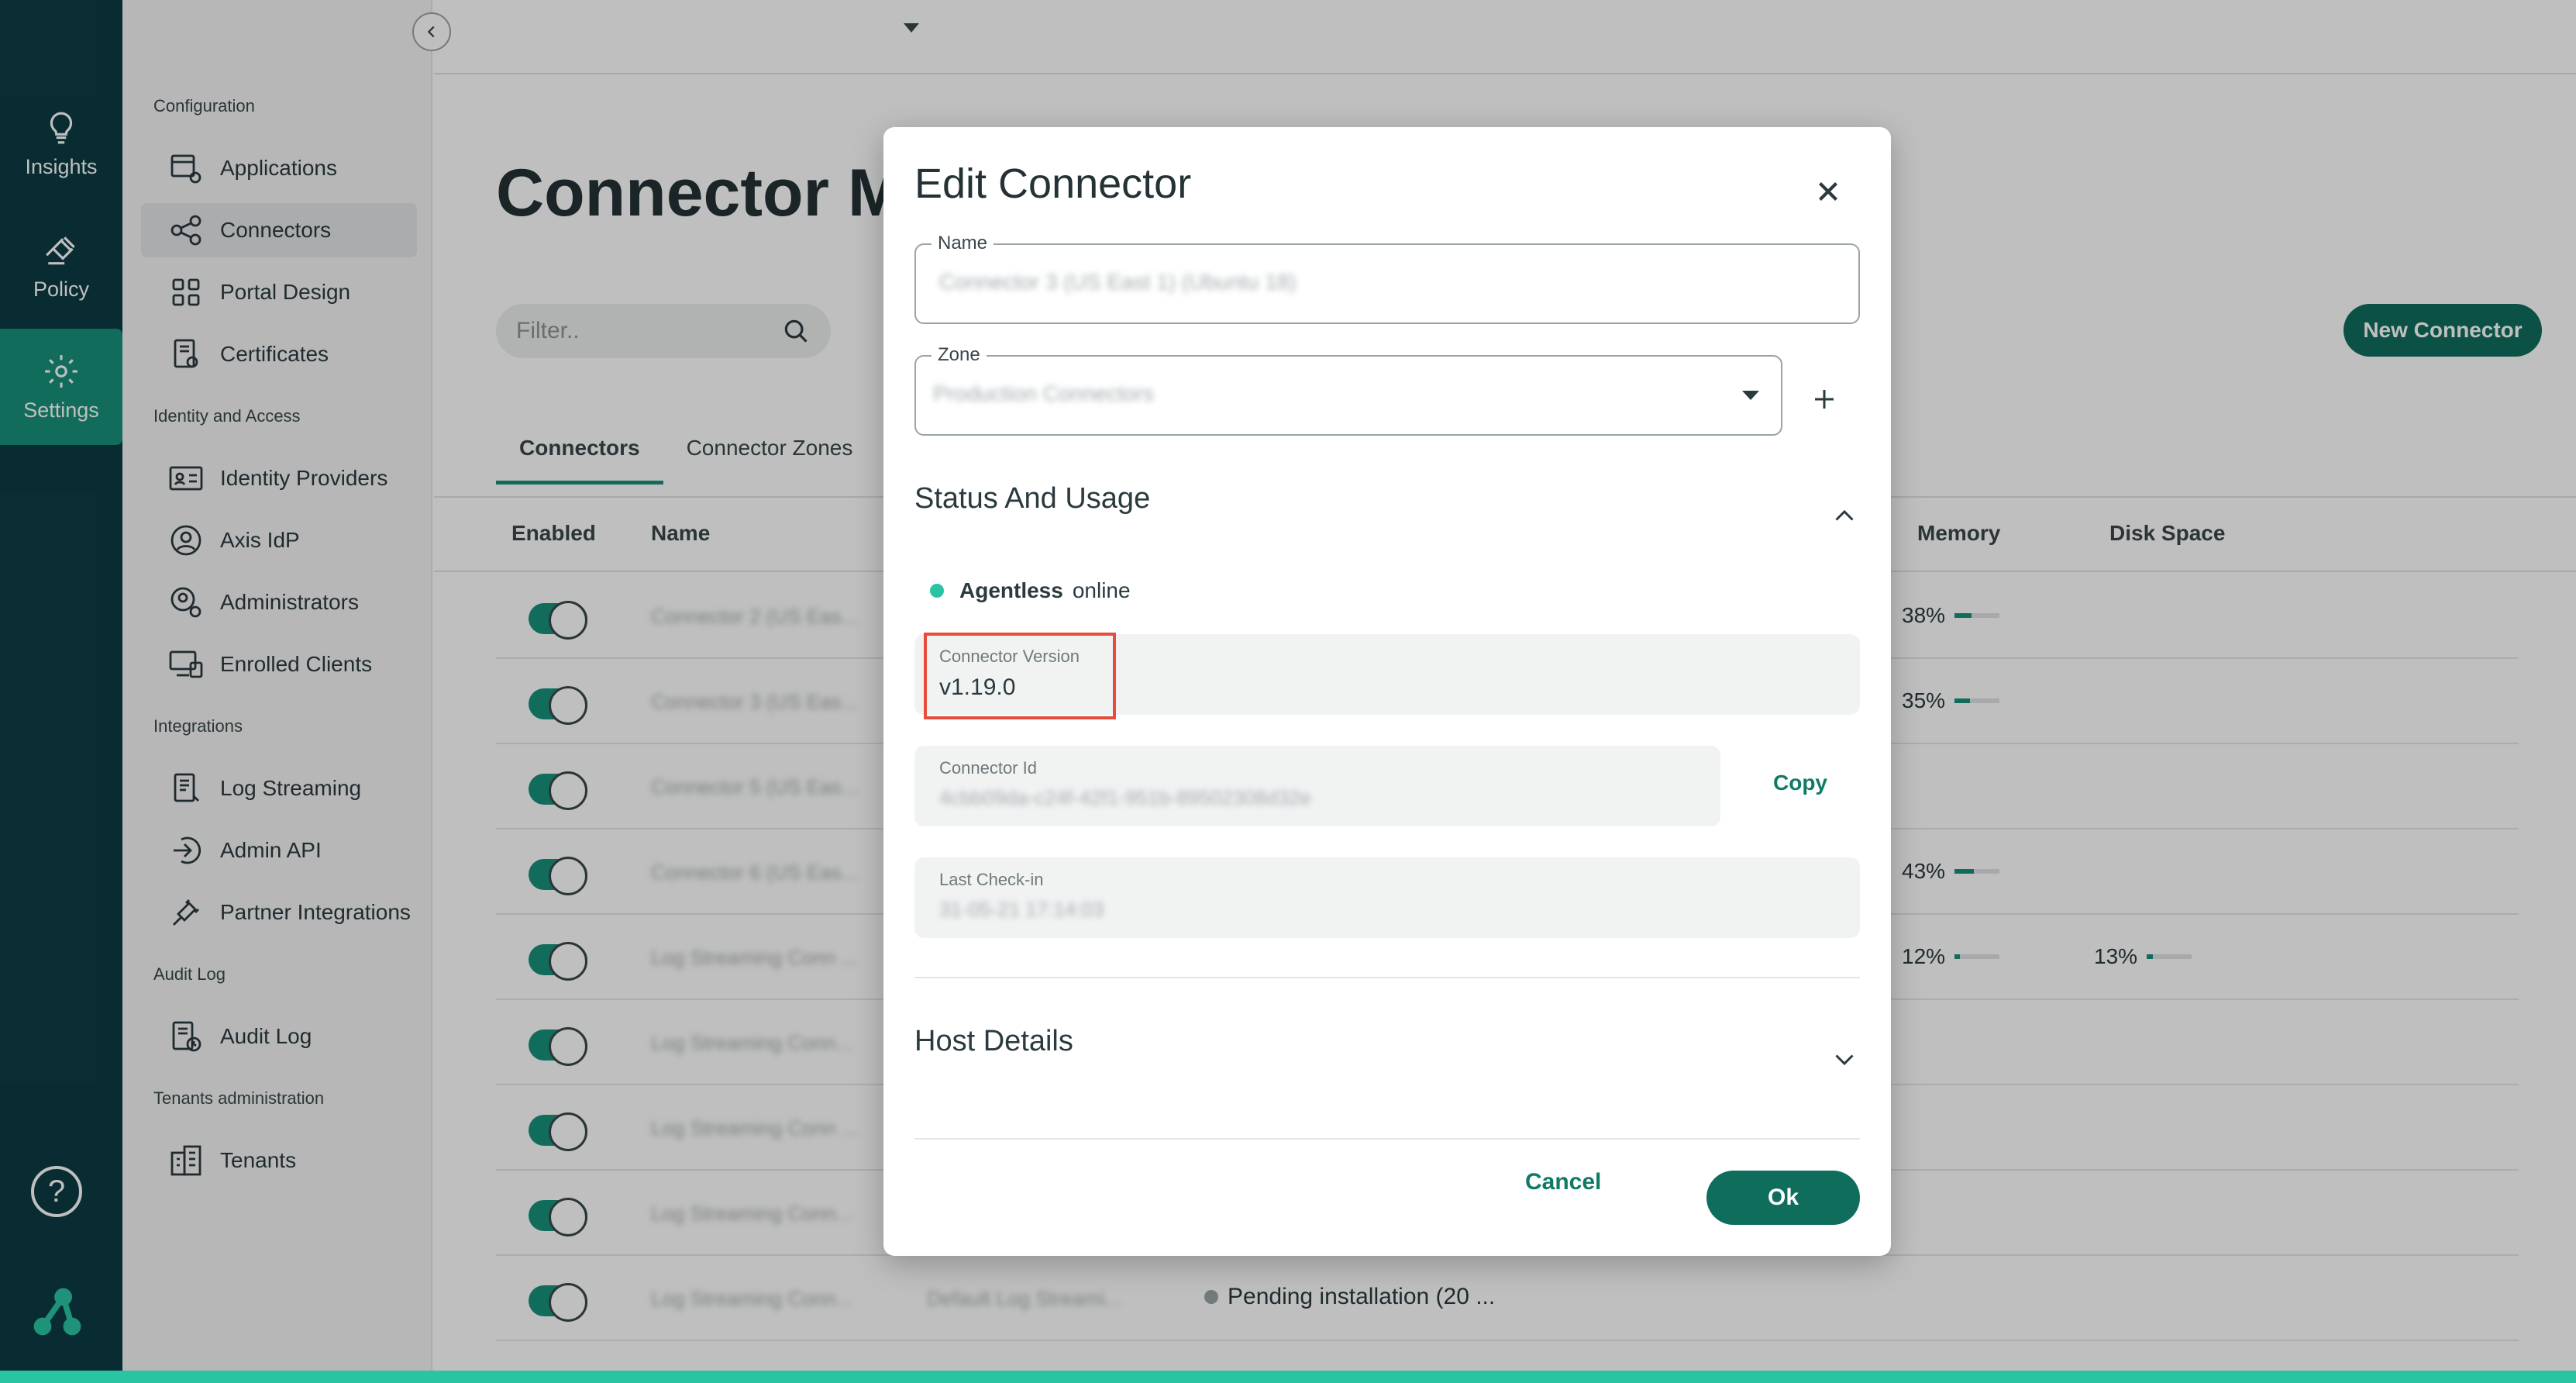  Describe the element at coordinates (937, 591) in the screenshot. I see `status-dot-icon` at that location.